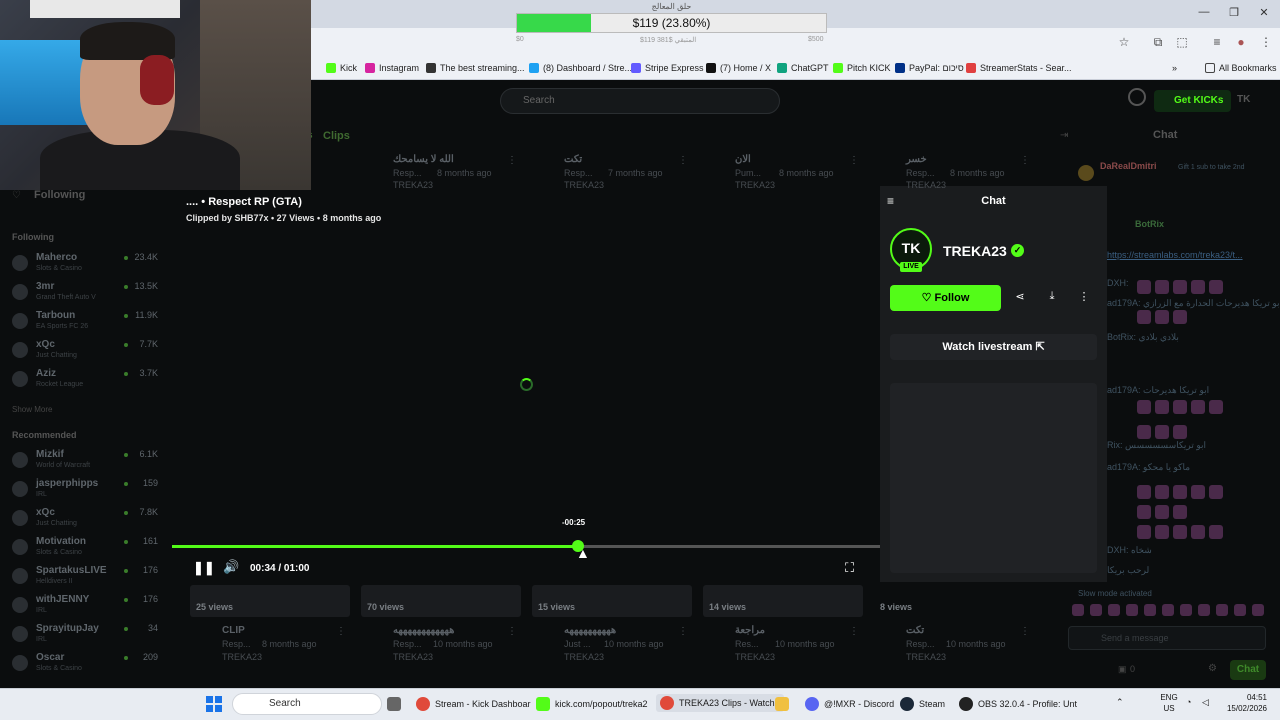 The image size is (1280, 720). What do you see at coordinates (214, 704) in the screenshot?
I see `windows-start-icon` at bounding box center [214, 704].